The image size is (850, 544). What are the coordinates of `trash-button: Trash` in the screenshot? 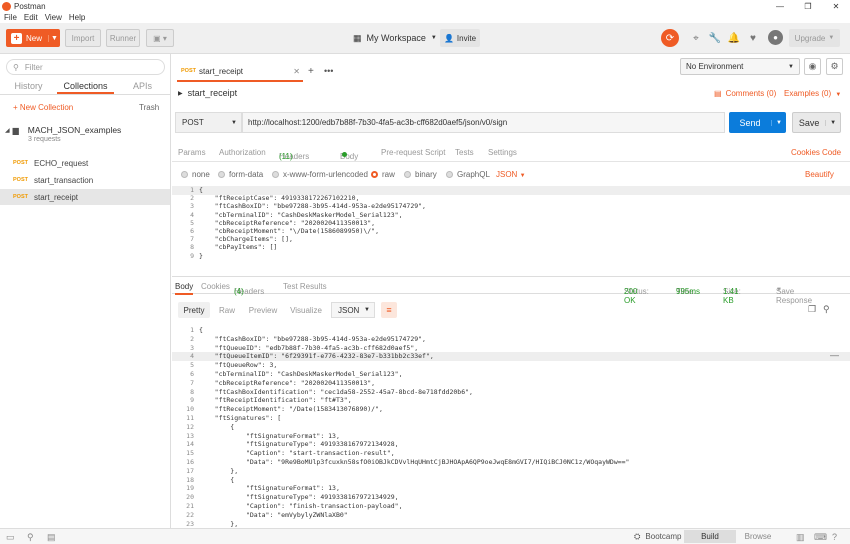 It's located at (149, 107).